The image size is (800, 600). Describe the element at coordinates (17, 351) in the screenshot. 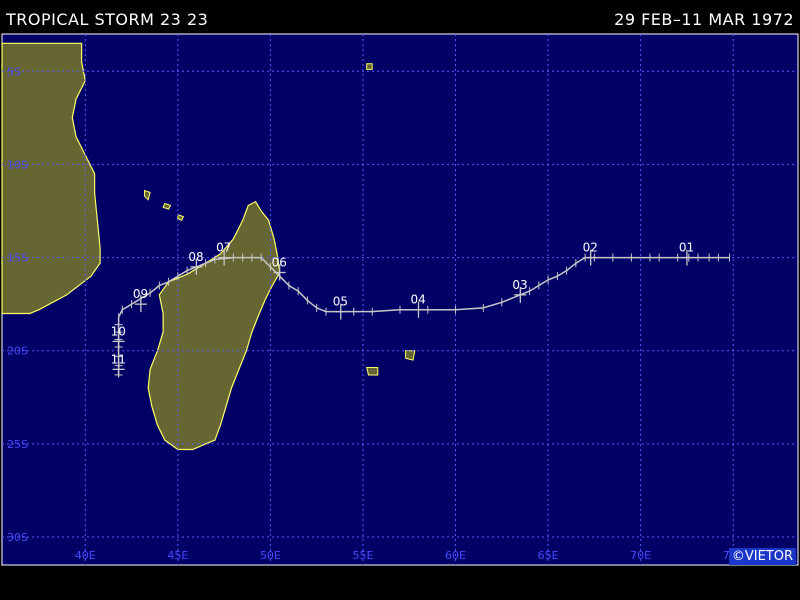

I see `lat-label: 20S` at that location.